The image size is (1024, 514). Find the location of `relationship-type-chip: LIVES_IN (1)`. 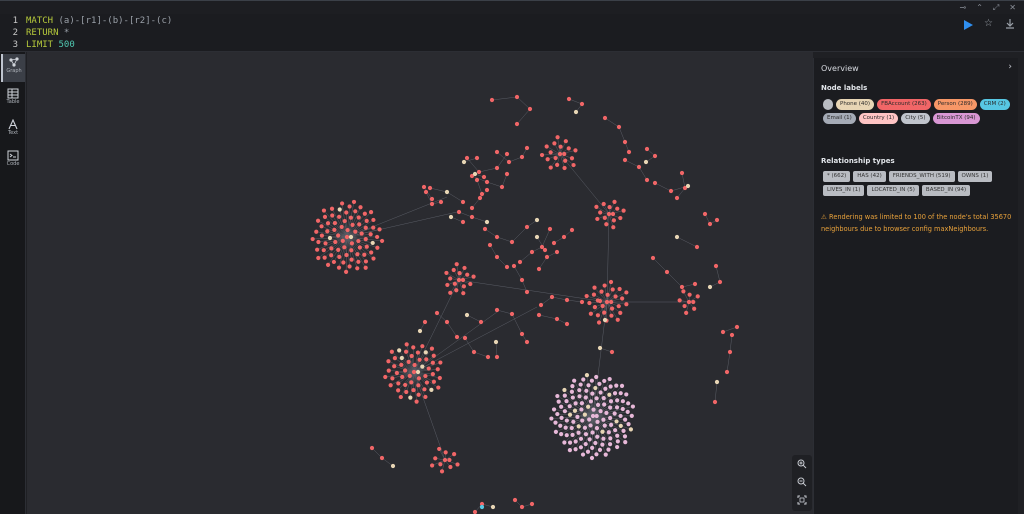

relationship-type-chip: LIVES_IN (1) is located at coordinates (844, 190).